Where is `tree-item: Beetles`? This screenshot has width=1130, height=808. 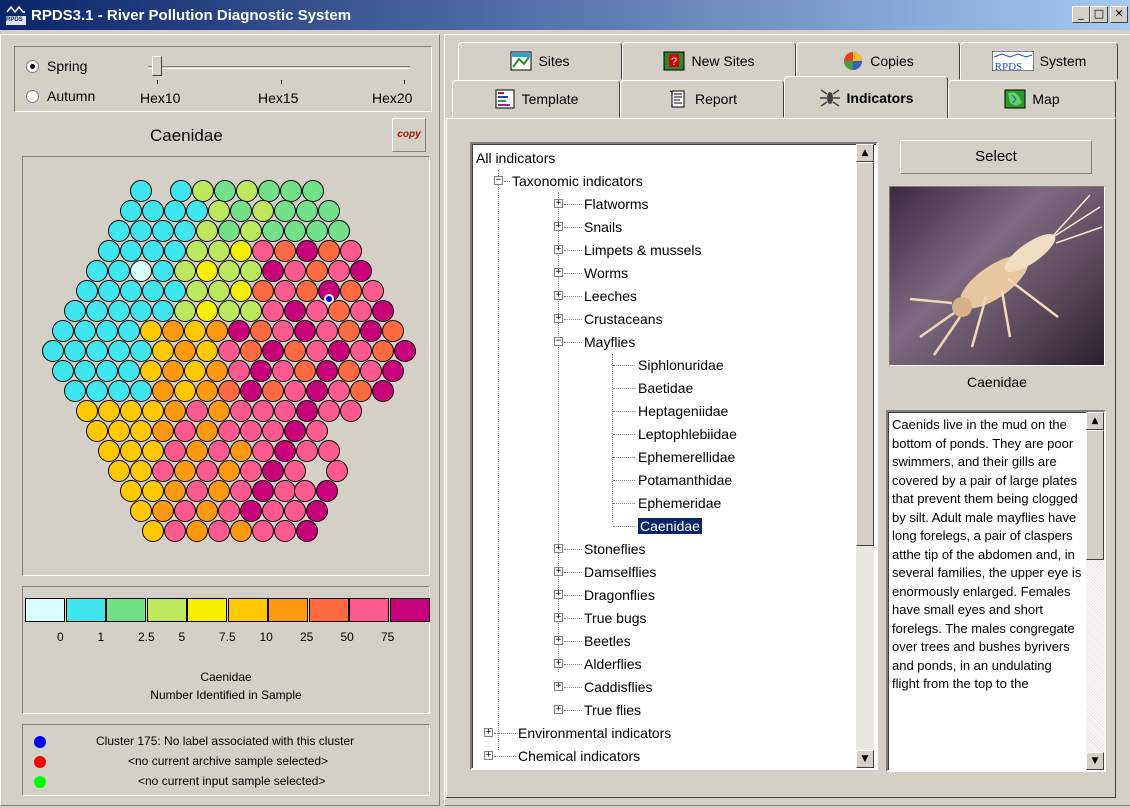 tree-item: Beetles is located at coordinates (607, 641).